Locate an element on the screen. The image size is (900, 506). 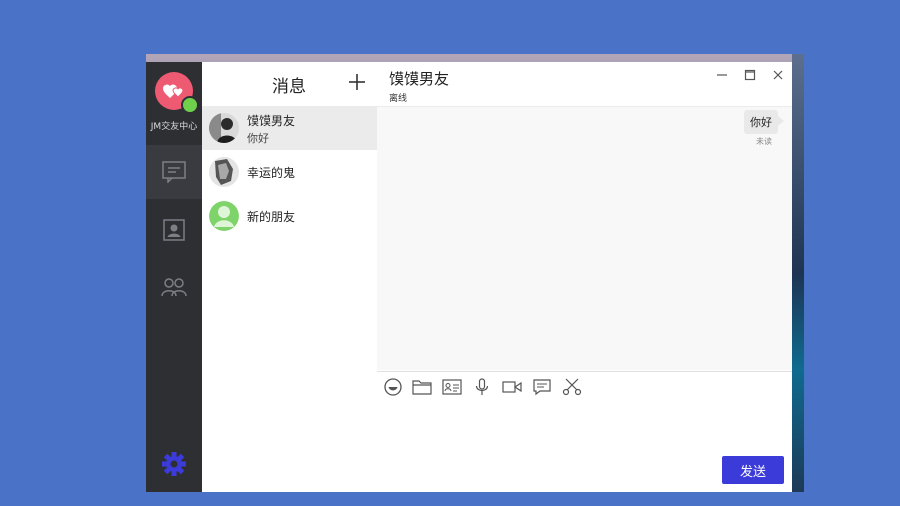
conversation-item: 幸运的鬼 is located at coordinates (289, 172).